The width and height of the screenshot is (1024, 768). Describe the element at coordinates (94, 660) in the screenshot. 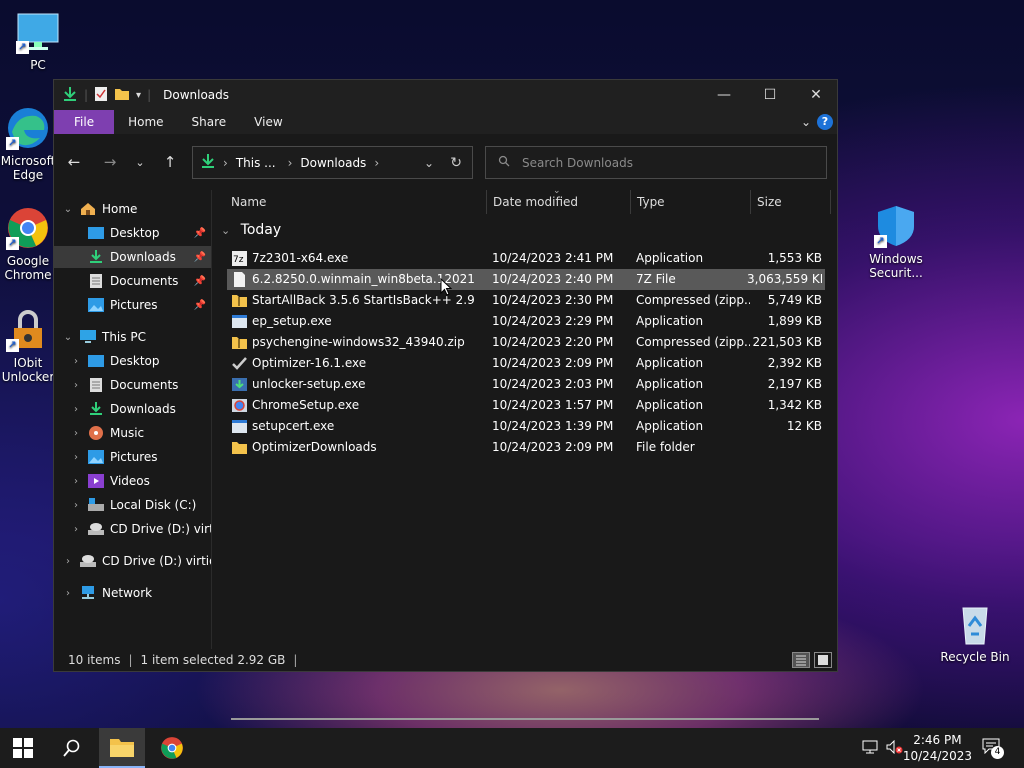

I see `item-count: 10 items` at that location.